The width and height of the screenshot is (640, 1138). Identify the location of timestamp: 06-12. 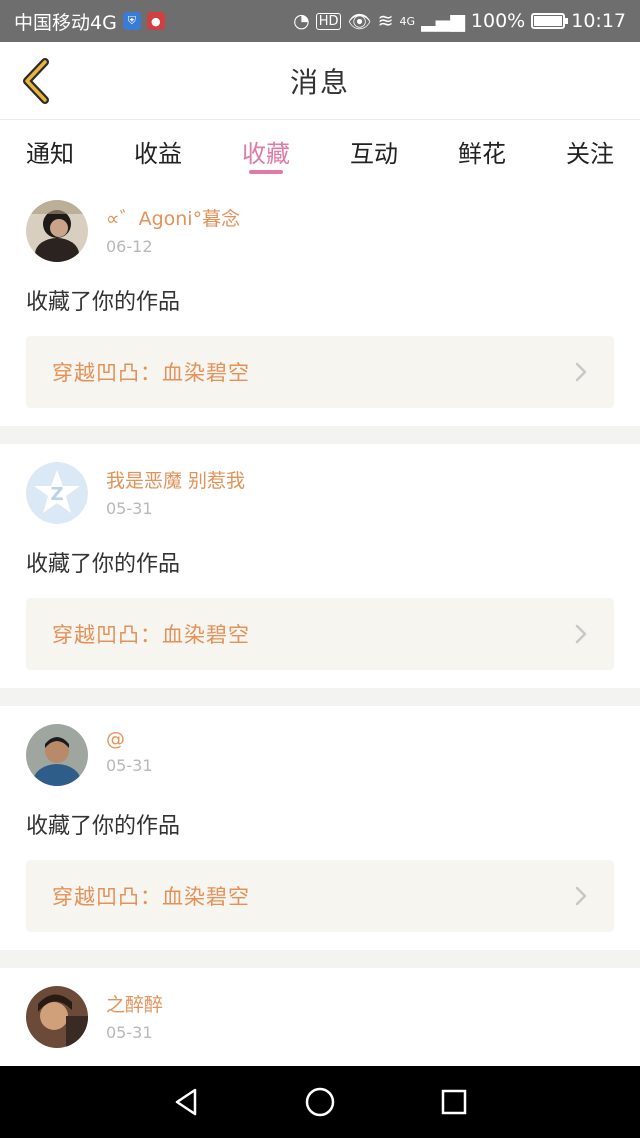
(129, 246).